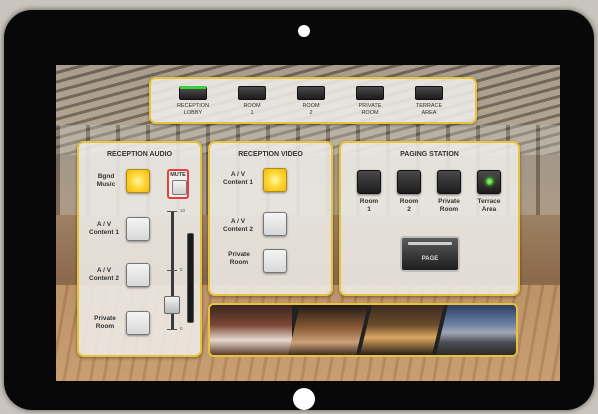  Describe the element at coordinates (181, 269) in the screenshot. I see `fader-scale-mid: 5` at that location.